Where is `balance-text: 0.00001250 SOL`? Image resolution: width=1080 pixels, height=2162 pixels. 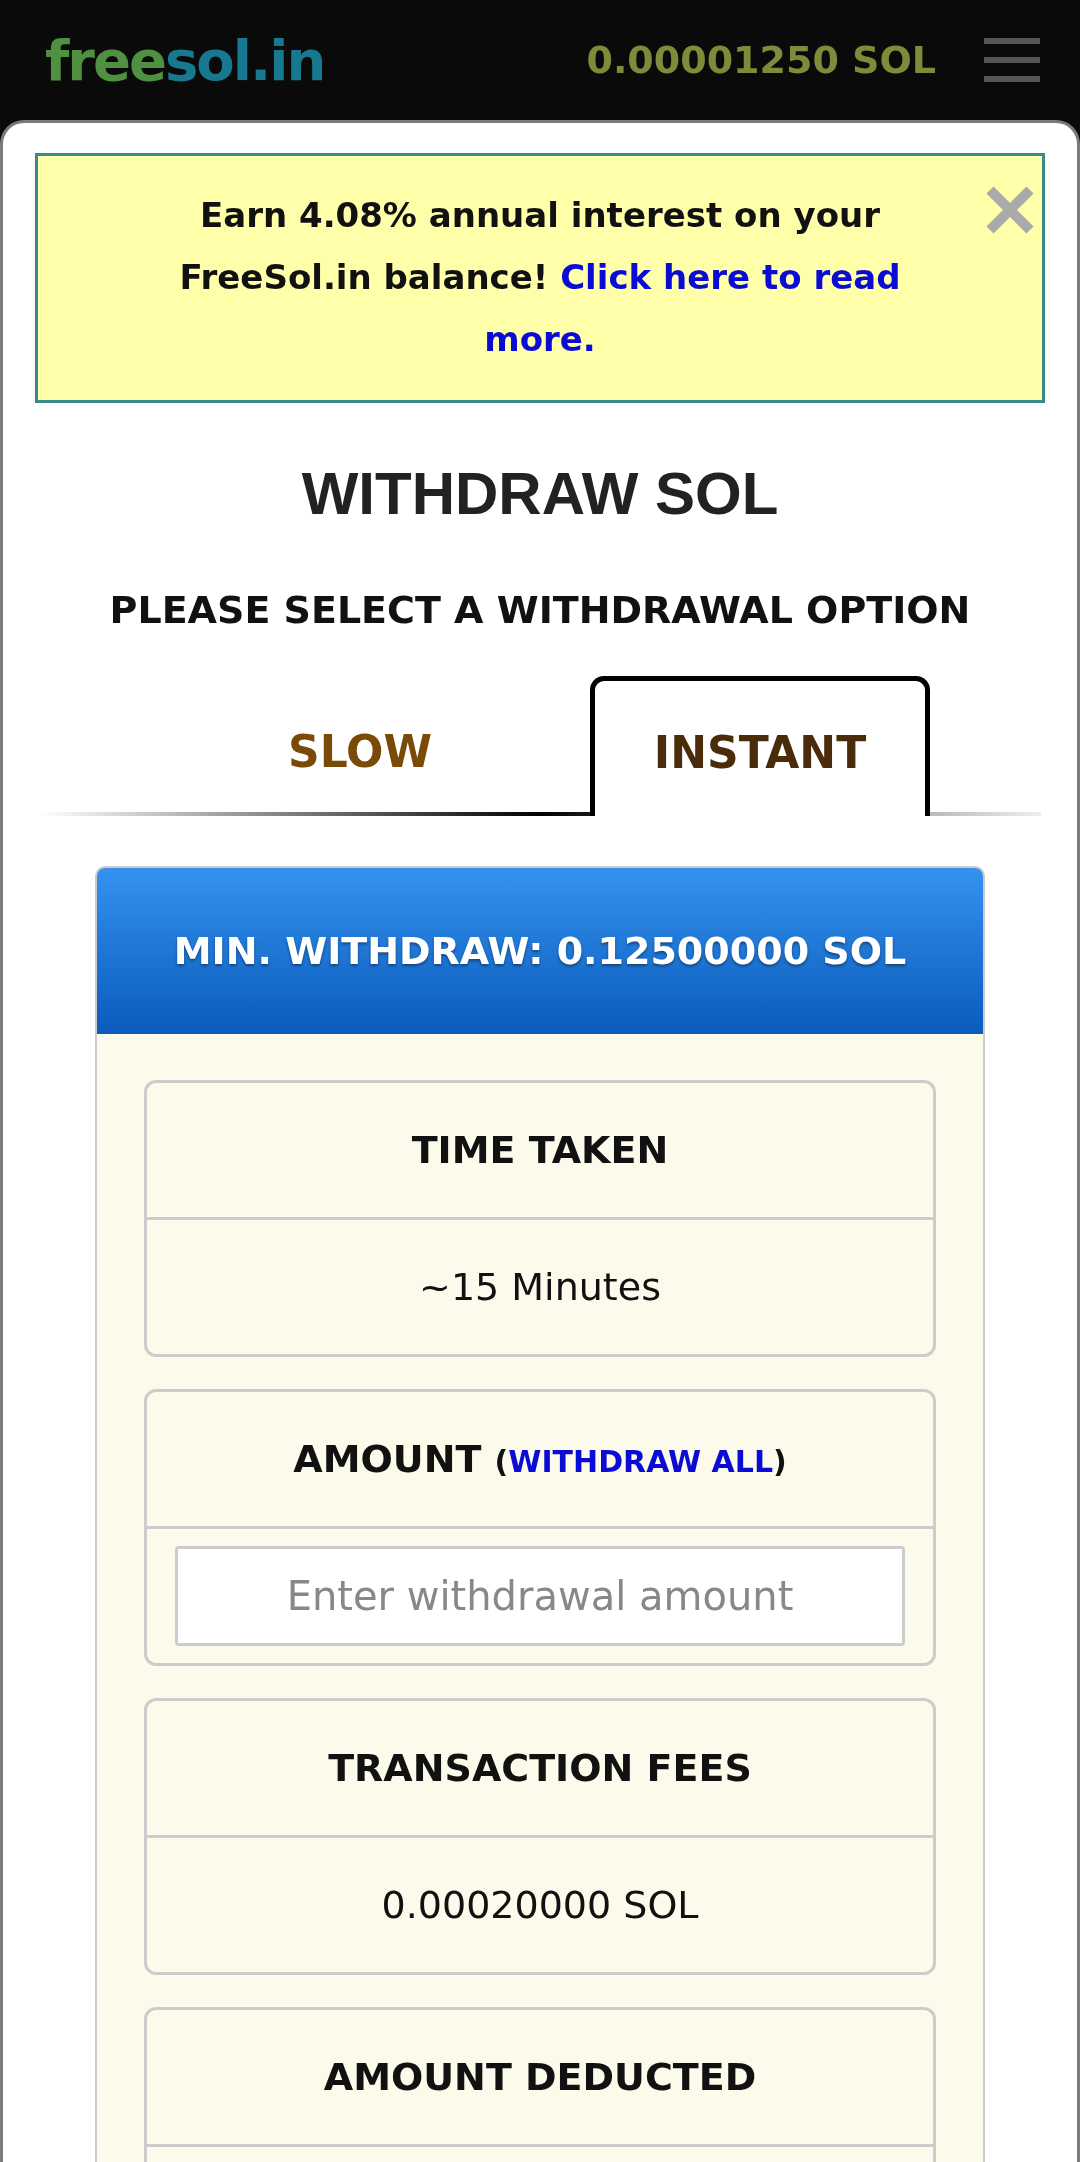 balance-text: 0.00001250 SOL is located at coordinates (761, 60).